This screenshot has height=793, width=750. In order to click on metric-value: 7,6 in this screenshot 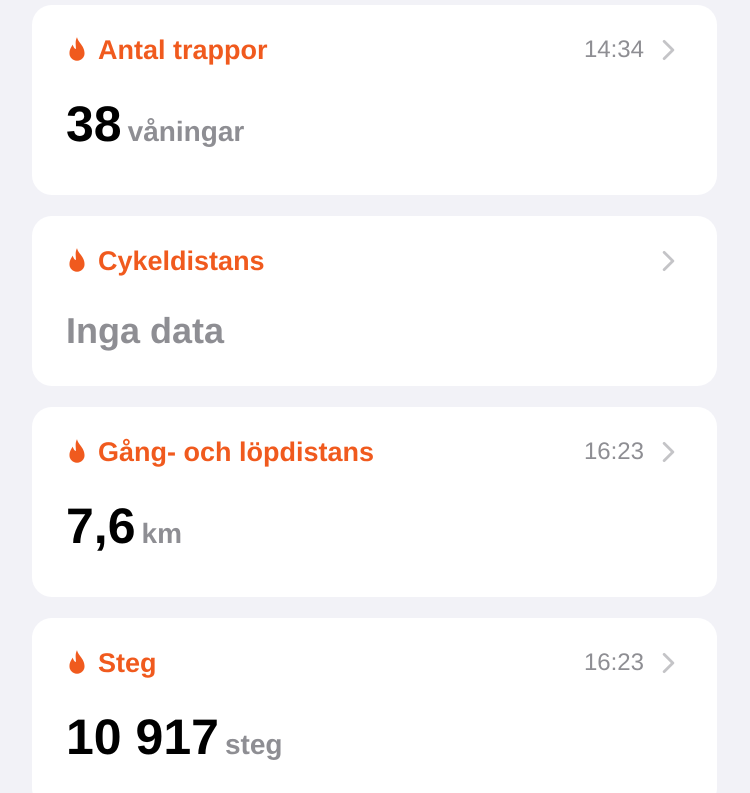, I will do `click(101, 526)`.